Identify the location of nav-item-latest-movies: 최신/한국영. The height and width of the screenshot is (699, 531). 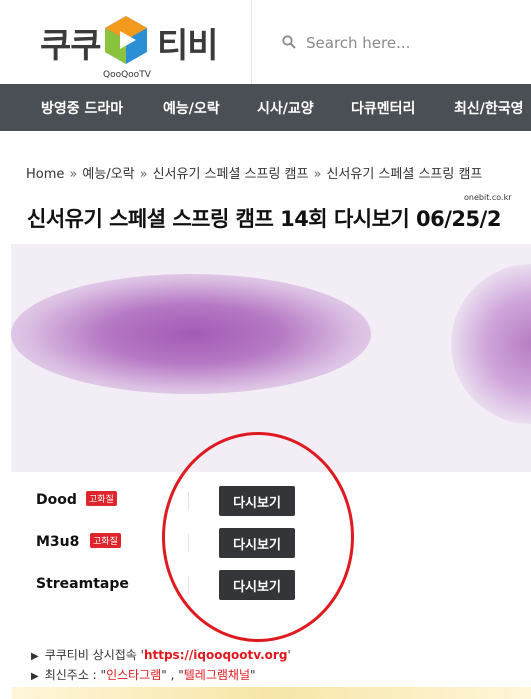
(489, 108).